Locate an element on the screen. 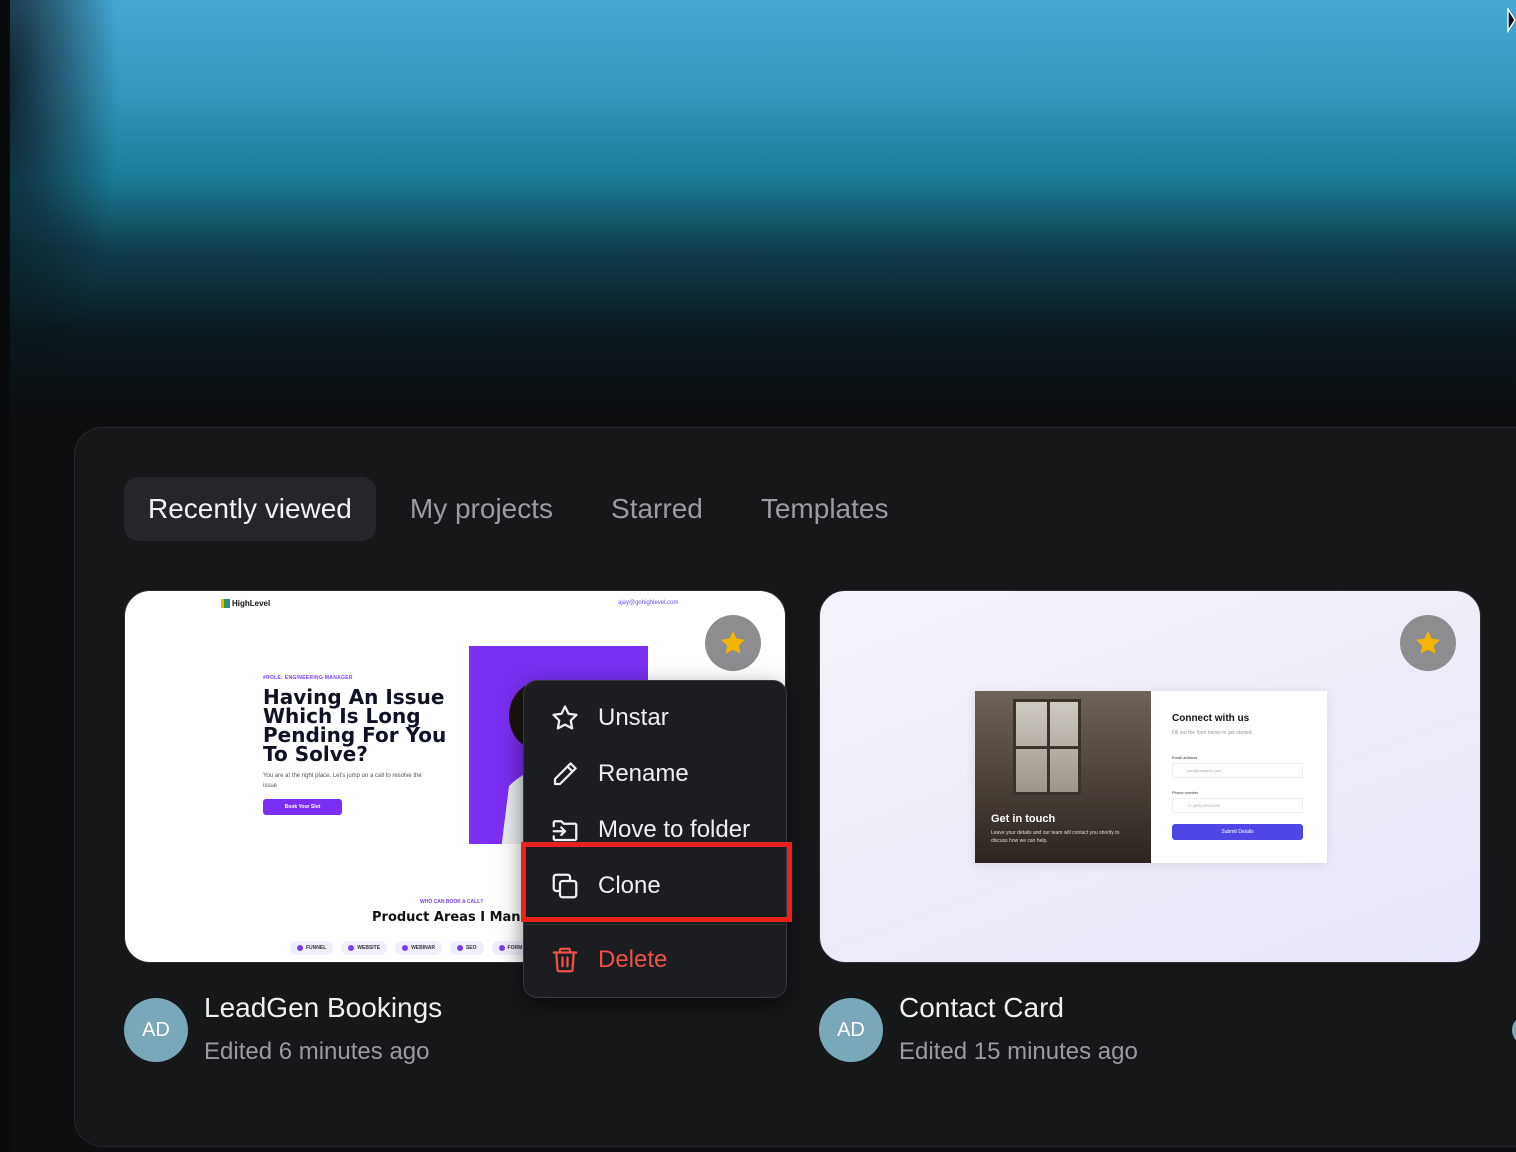 This screenshot has width=1516, height=1152. preview-role: #ROLE: ENGINEERING MANAGER is located at coordinates (308, 678).